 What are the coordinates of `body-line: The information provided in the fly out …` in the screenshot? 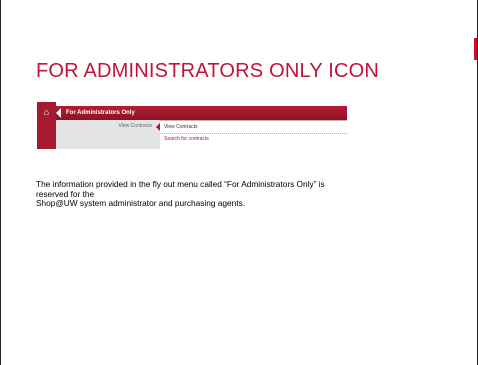 It's located at (180, 184).